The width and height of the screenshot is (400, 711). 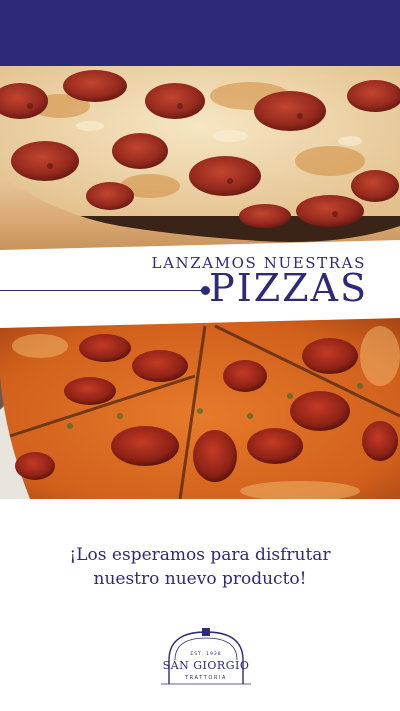 I want to click on divider-line, so click(x=102, y=290).